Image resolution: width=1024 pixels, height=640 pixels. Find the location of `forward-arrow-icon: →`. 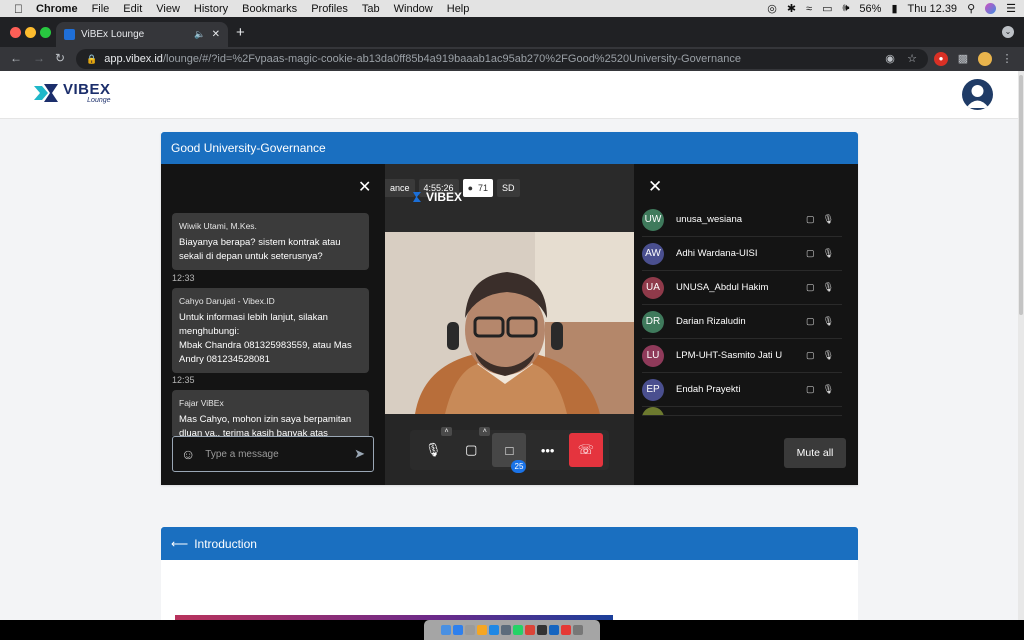

forward-arrow-icon: → is located at coordinates (39, 58).